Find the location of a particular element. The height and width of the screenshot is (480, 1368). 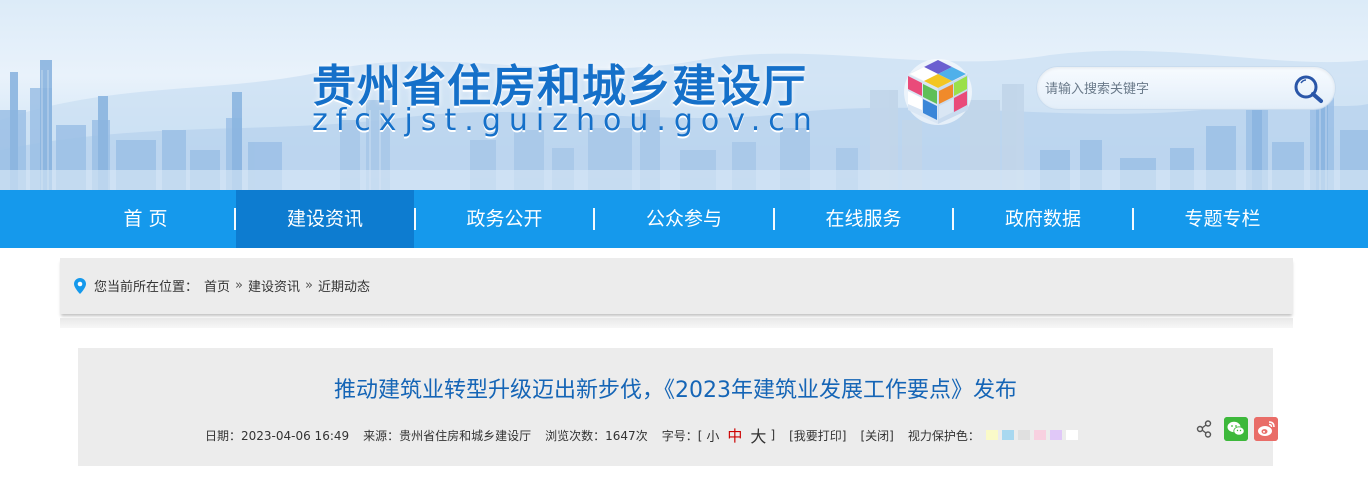

nav-item-special-topics: 专题专栏 is located at coordinates (1223, 219).